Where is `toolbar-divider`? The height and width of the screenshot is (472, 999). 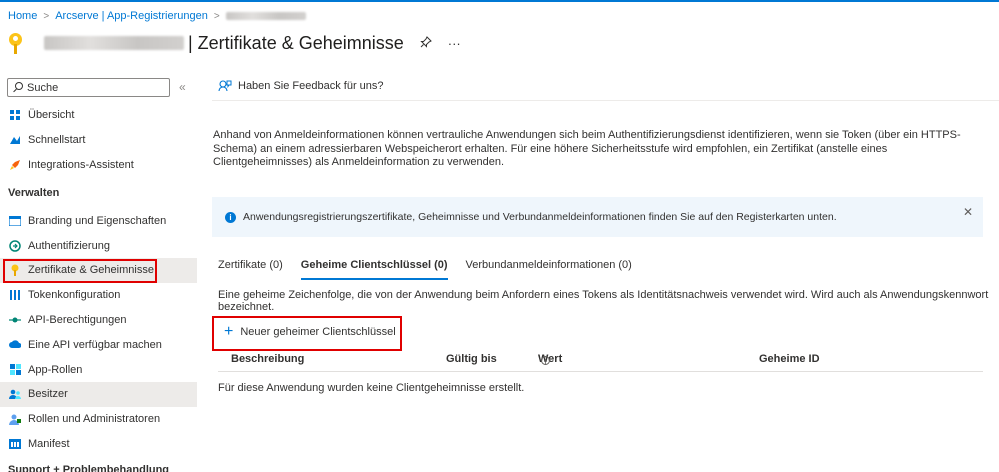 toolbar-divider is located at coordinates (605, 100).